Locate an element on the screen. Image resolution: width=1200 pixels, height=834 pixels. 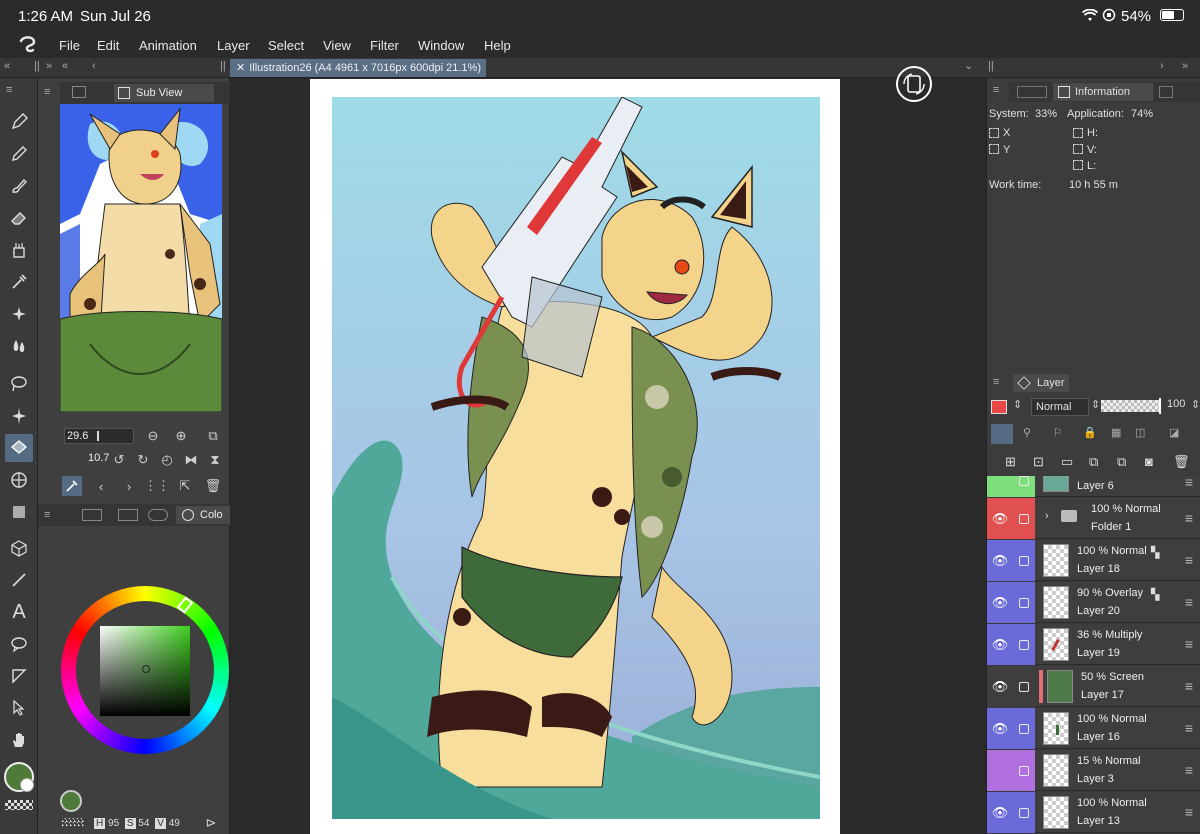
import-image-button: ⇱ is located at coordinates (185, 486).